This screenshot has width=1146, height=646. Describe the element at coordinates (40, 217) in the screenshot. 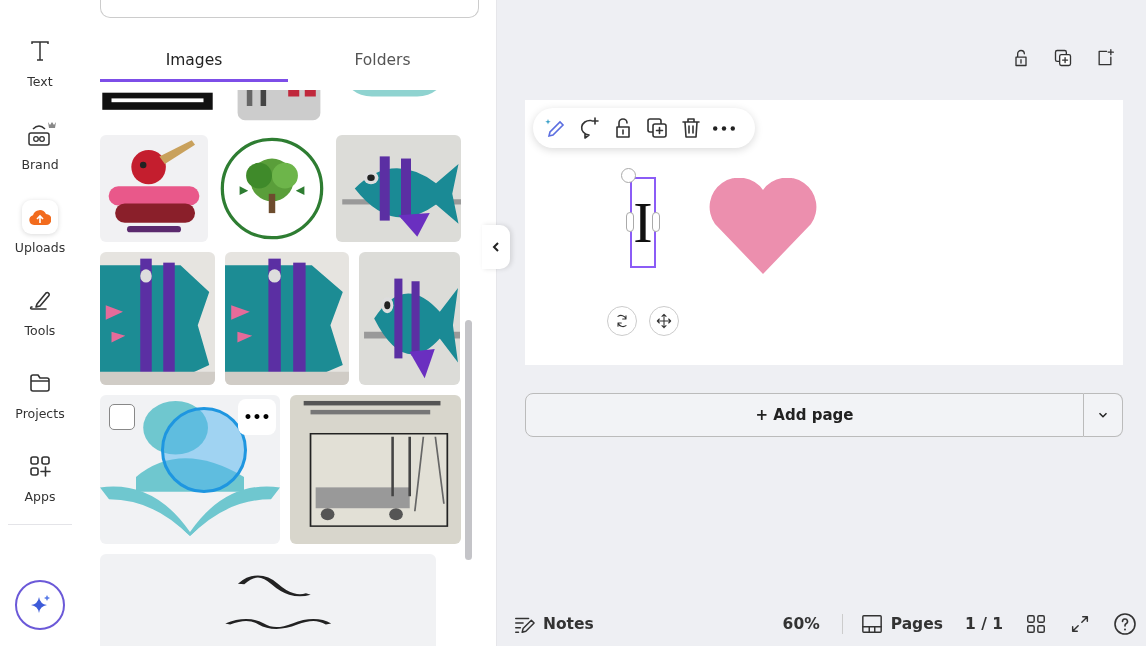

I see `cloud-upload-icon` at that location.